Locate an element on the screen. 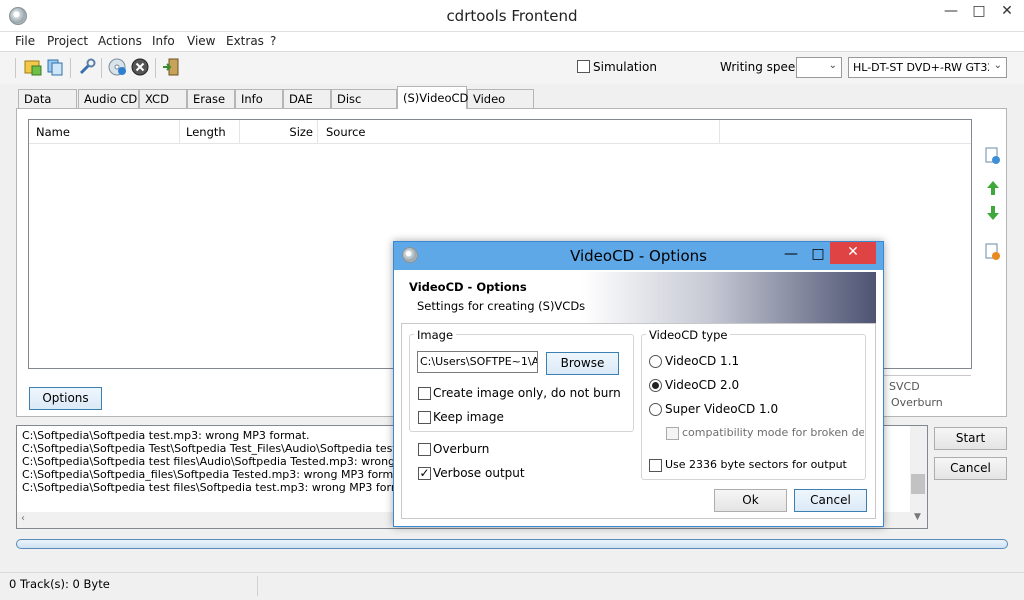 This screenshot has width=1024, height=600. compat-mode-label: compatibility mode for broken devic is located at coordinates (773, 432).